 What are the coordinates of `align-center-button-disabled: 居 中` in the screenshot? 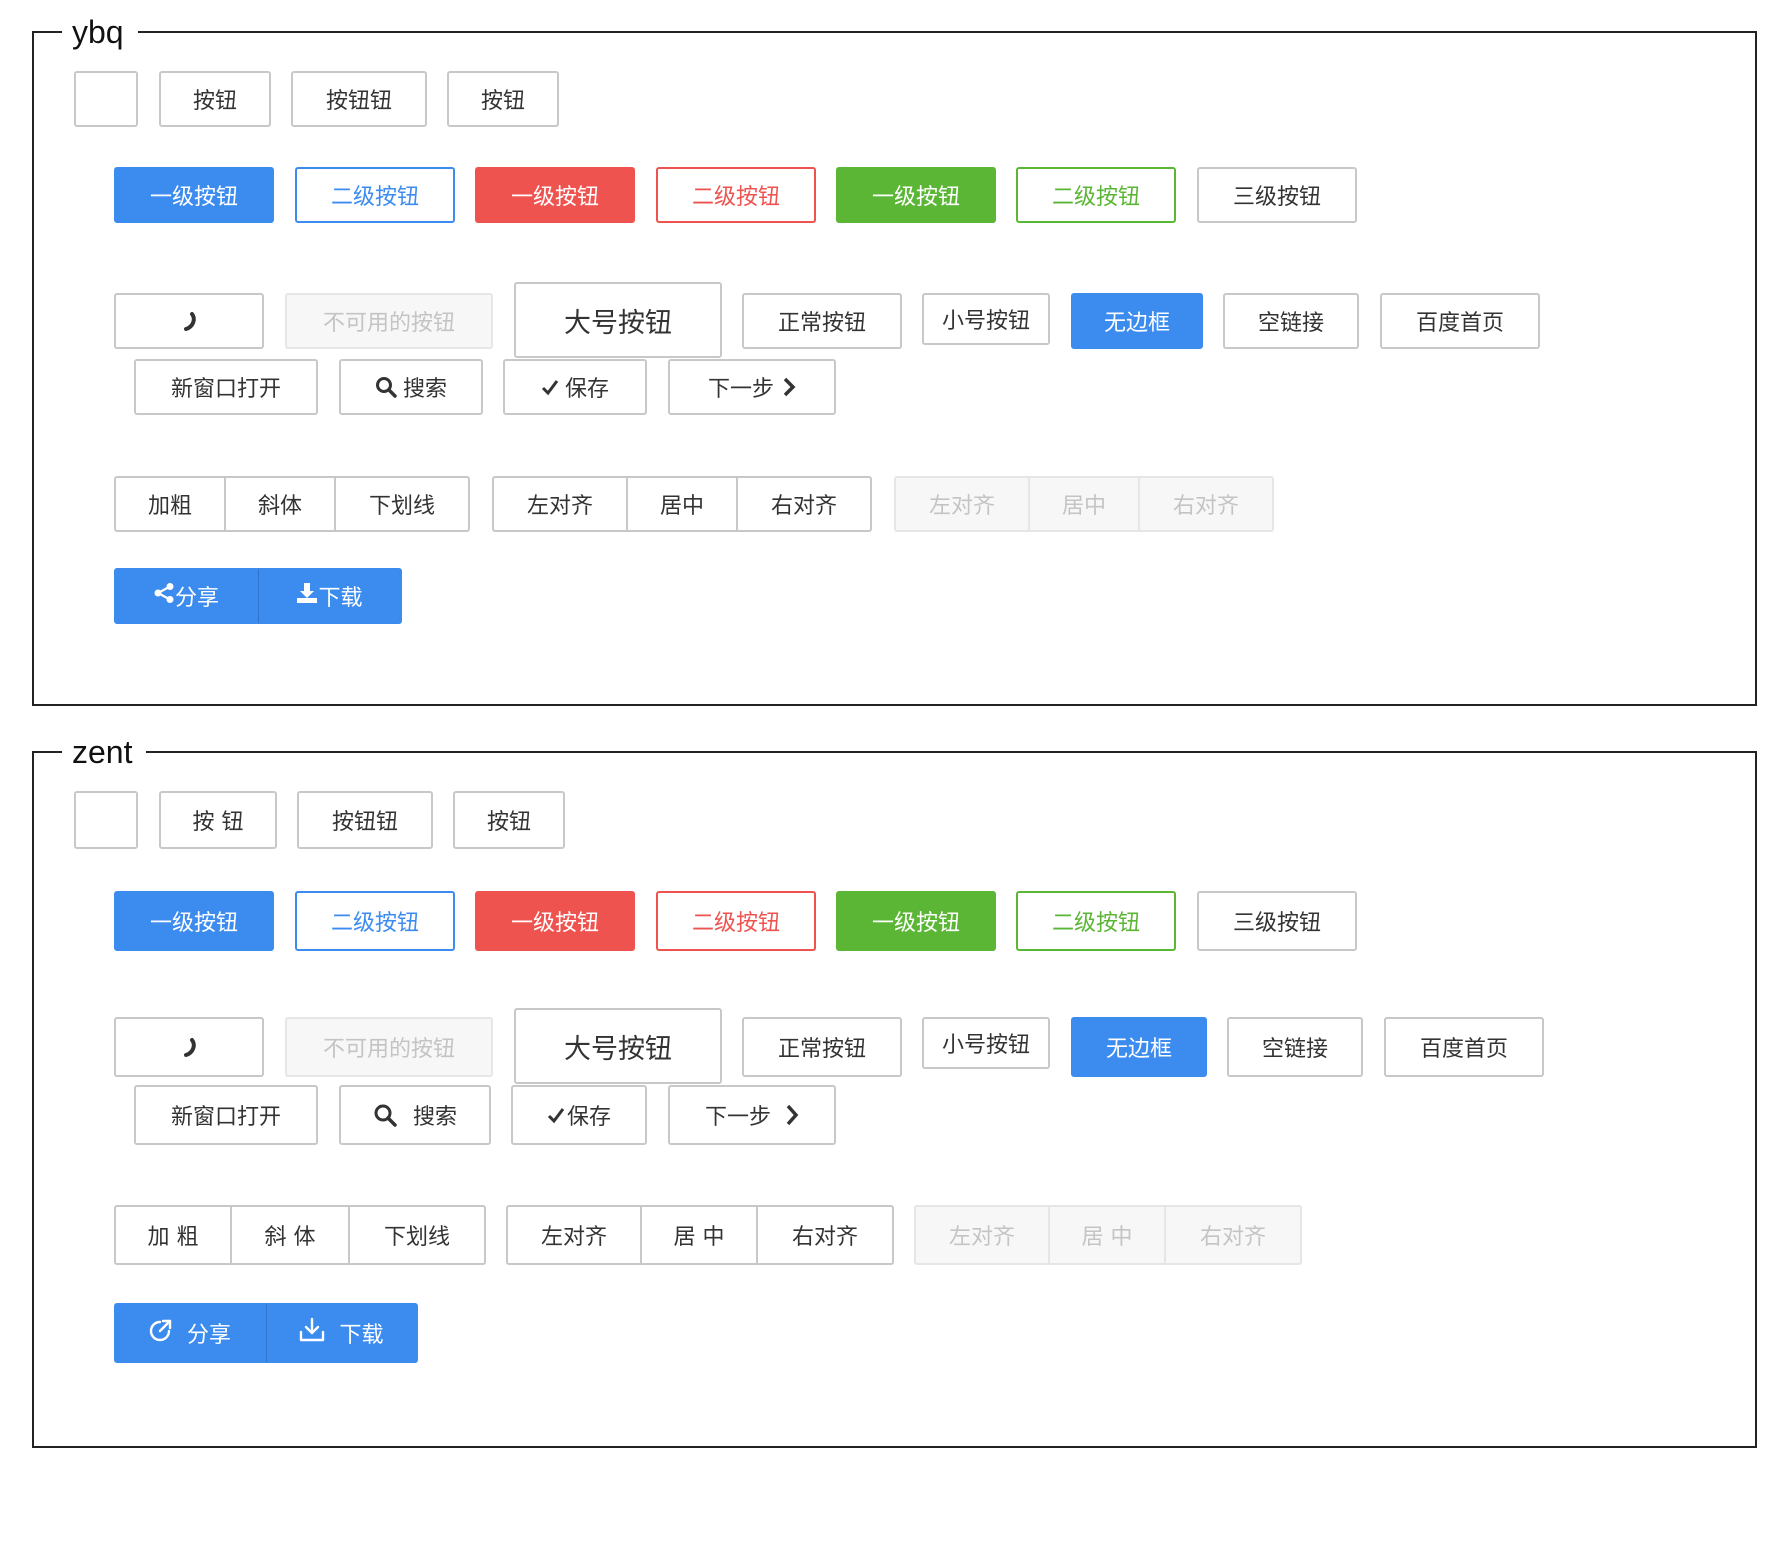 It's located at (1108, 1235).